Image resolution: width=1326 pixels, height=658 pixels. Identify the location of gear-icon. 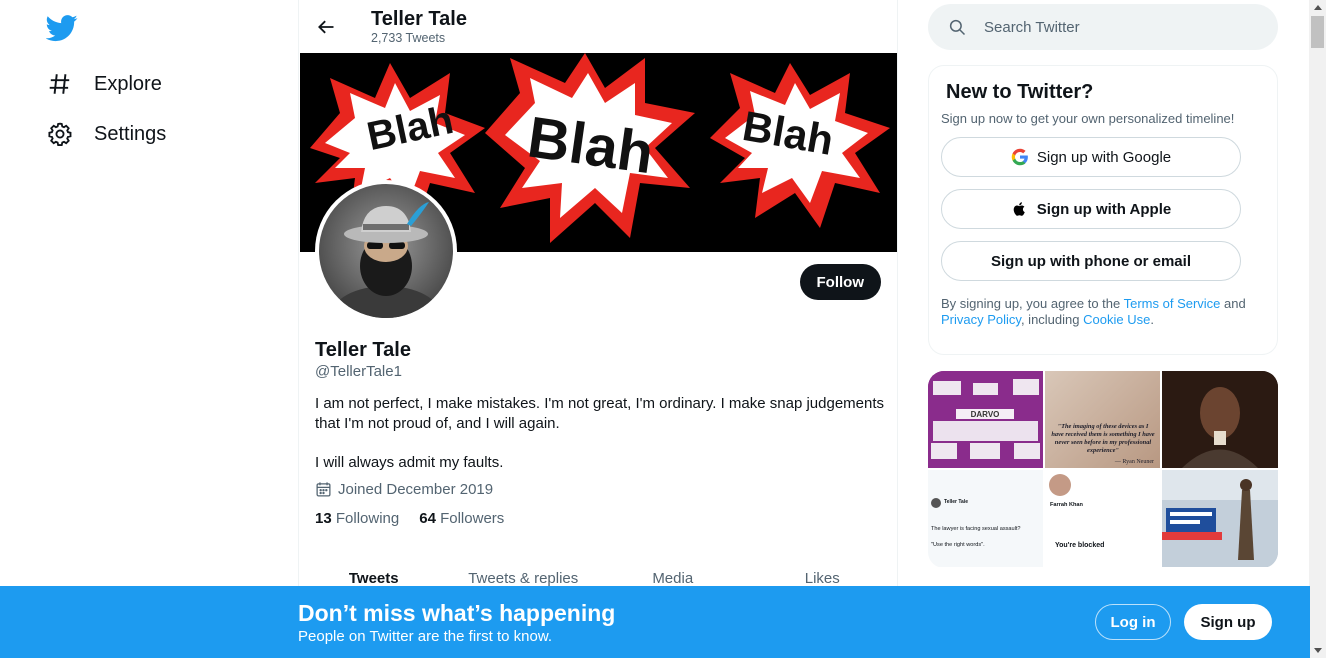
(60, 134).